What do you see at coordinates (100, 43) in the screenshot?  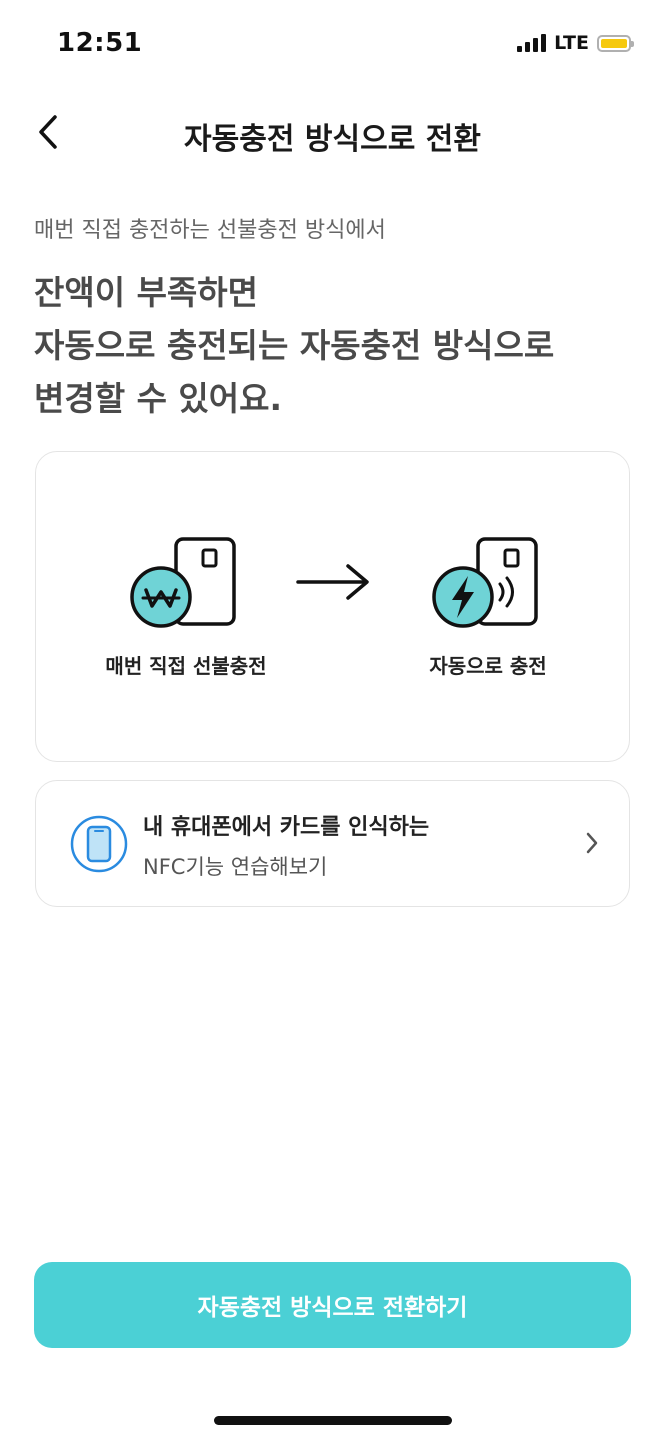 I see `status-time: 12:51` at bounding box center [100, 43].